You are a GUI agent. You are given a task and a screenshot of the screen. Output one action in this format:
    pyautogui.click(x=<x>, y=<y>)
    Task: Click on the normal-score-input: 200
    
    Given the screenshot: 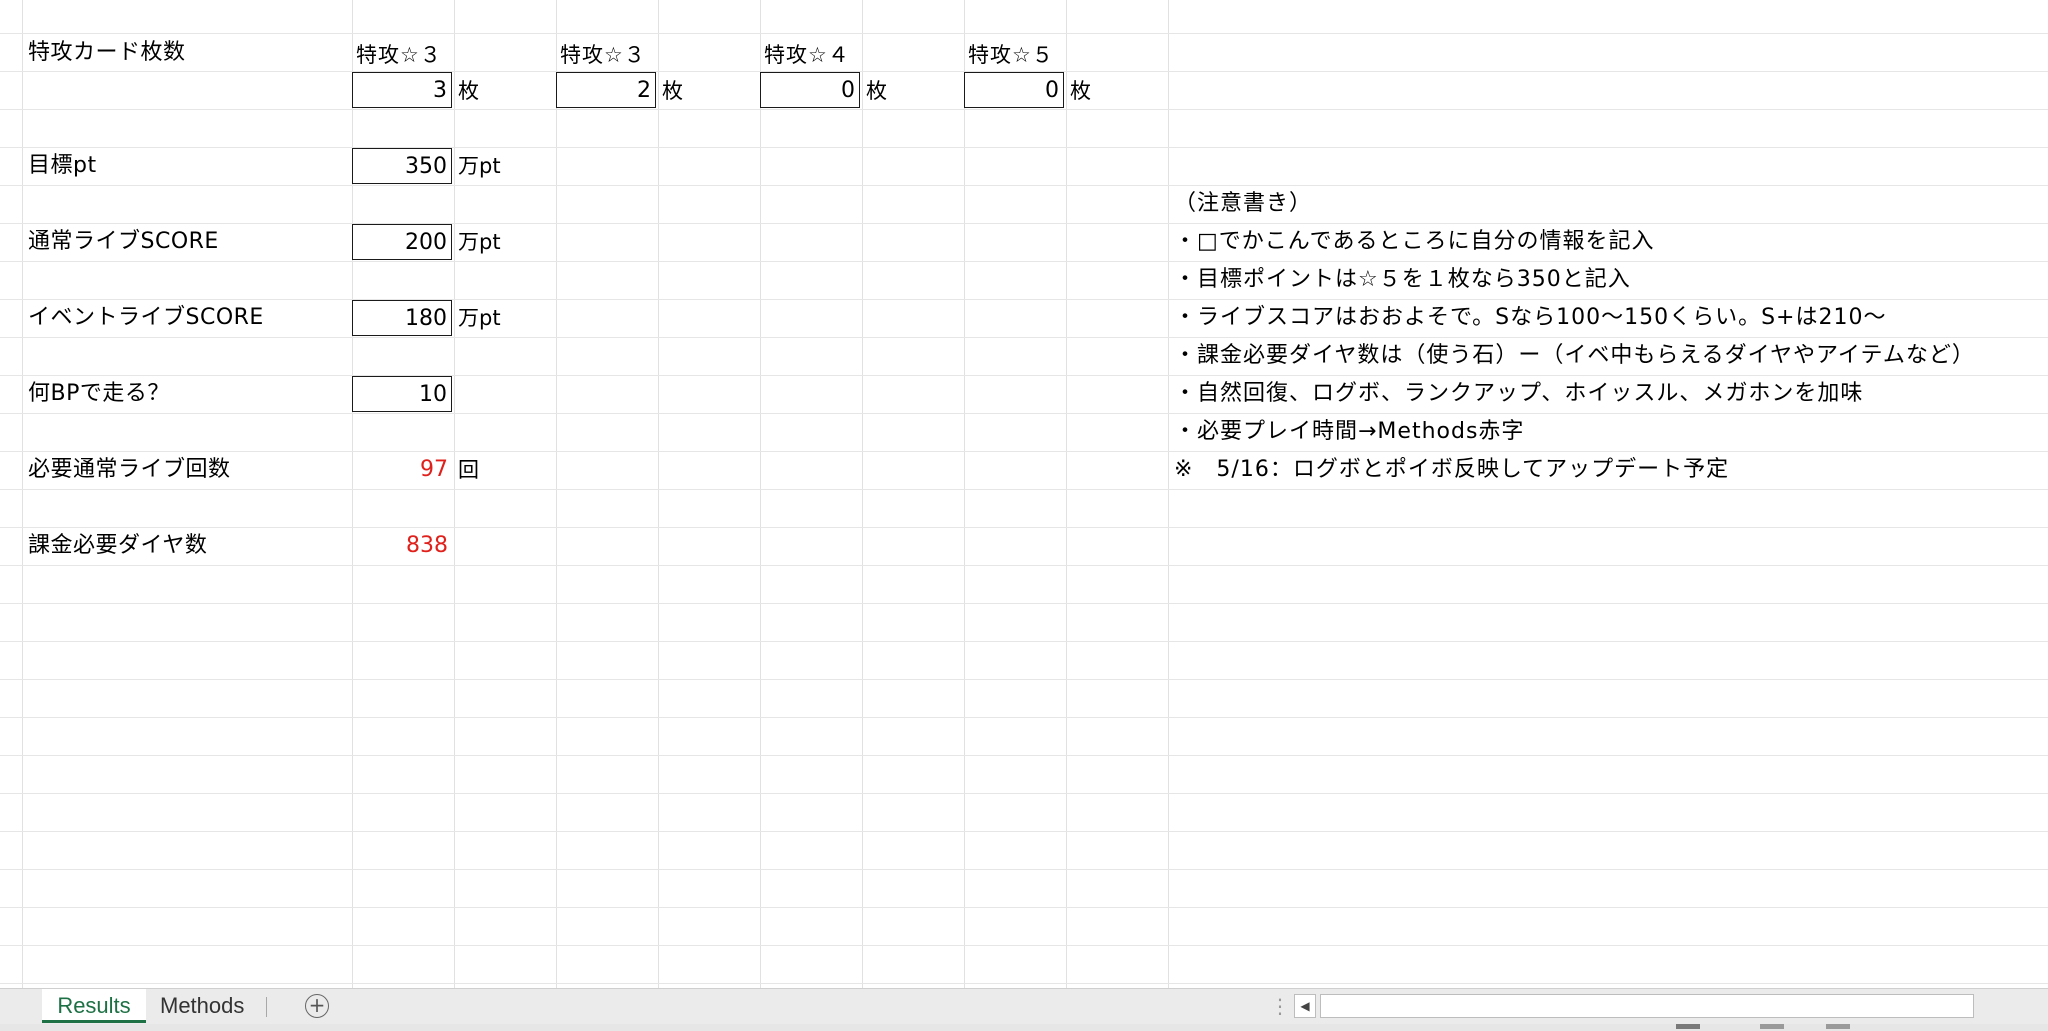 What is the action you would take?
    pyautogui.click(x=402, y=242)
    